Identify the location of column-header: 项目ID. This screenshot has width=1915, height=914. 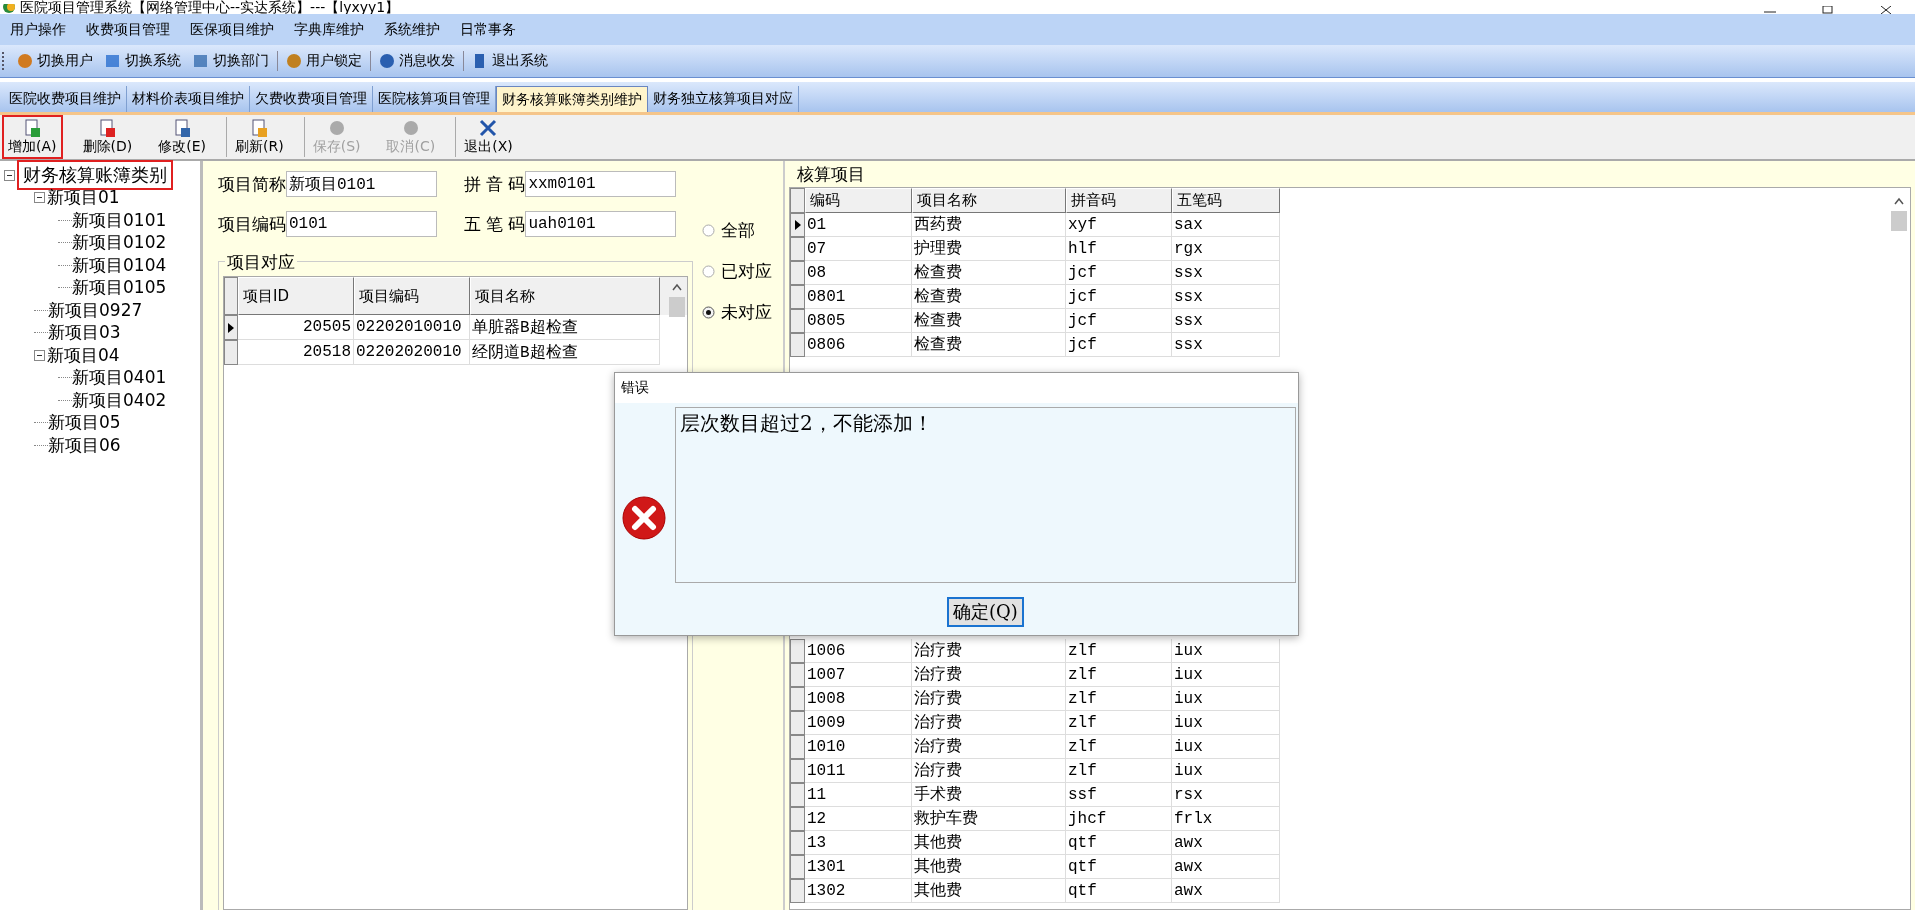
(296, 296).